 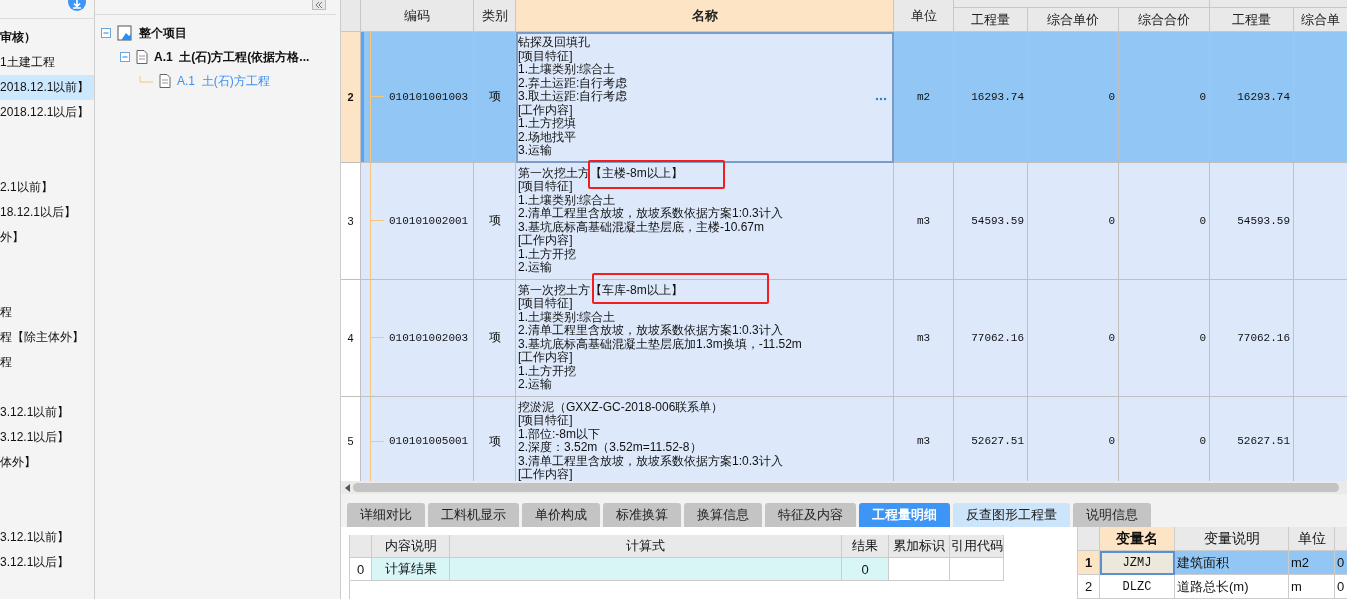 I want to click on table-cell: JZMJ, so click(x=1137, y=563).